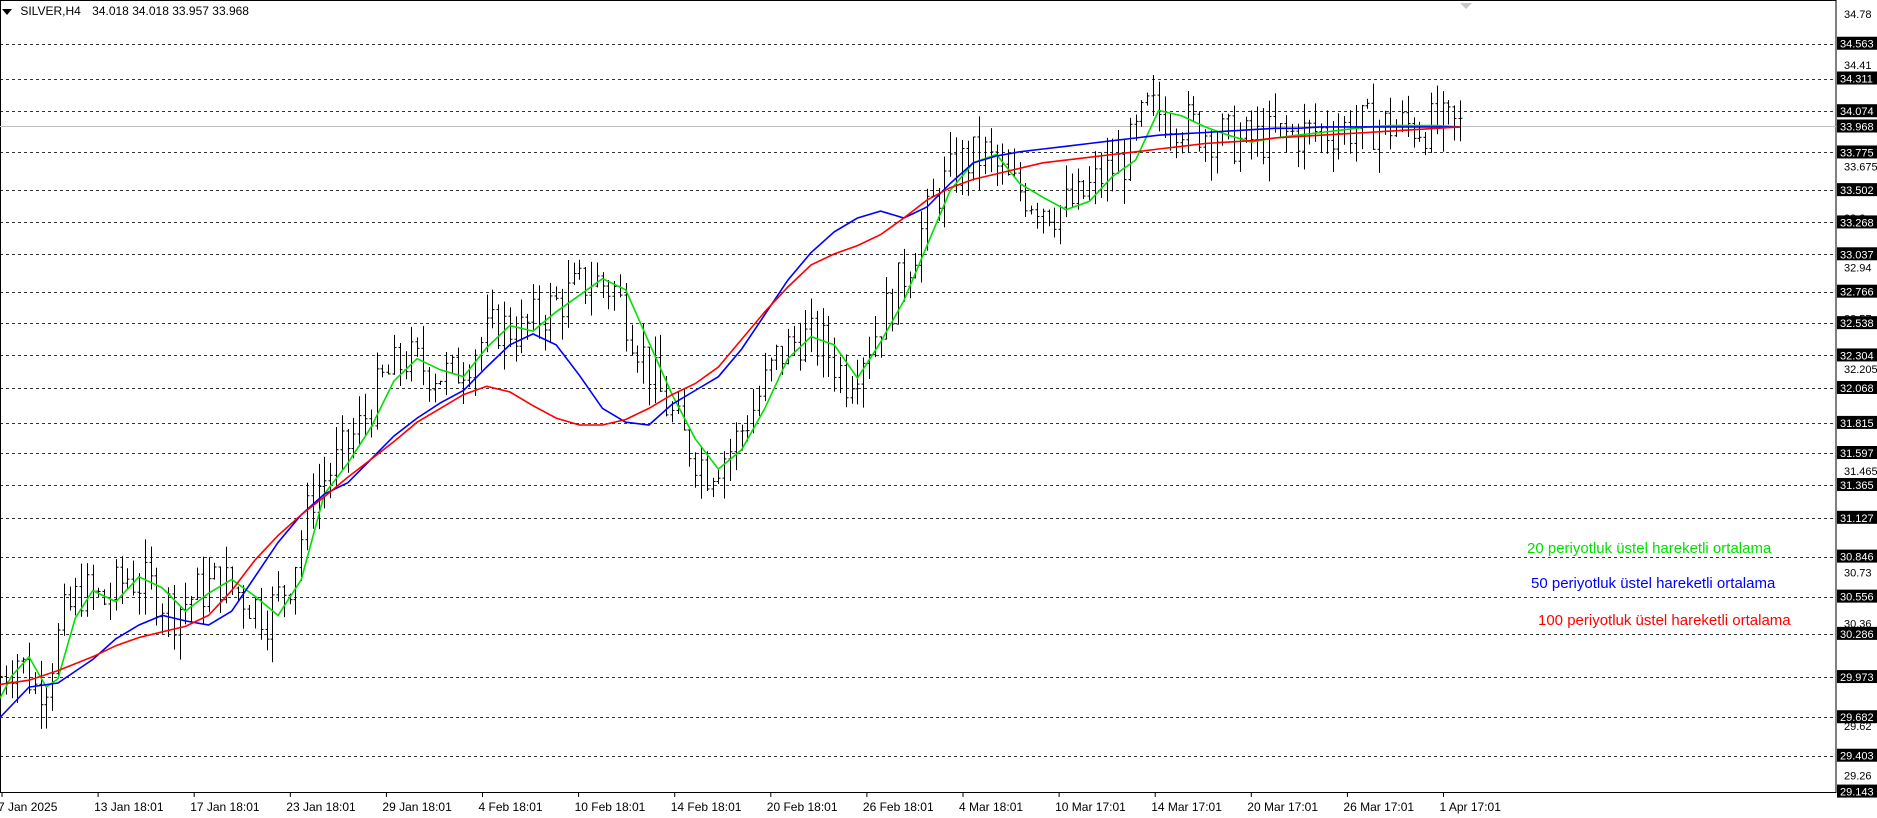 The image size is (1877, 818). I want to click on dropdown-triangle-icon, so click(7, 11).